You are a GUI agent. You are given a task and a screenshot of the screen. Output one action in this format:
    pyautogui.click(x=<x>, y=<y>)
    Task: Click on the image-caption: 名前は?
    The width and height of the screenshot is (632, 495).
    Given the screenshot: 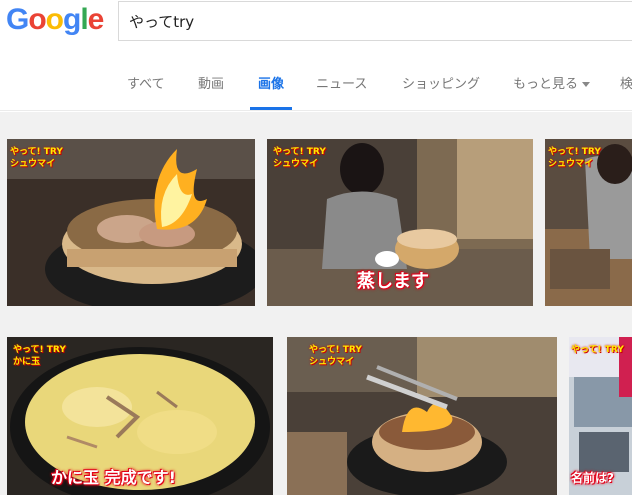 What is the action you would take?
    pyautogui.click(x=592, y=478)
    